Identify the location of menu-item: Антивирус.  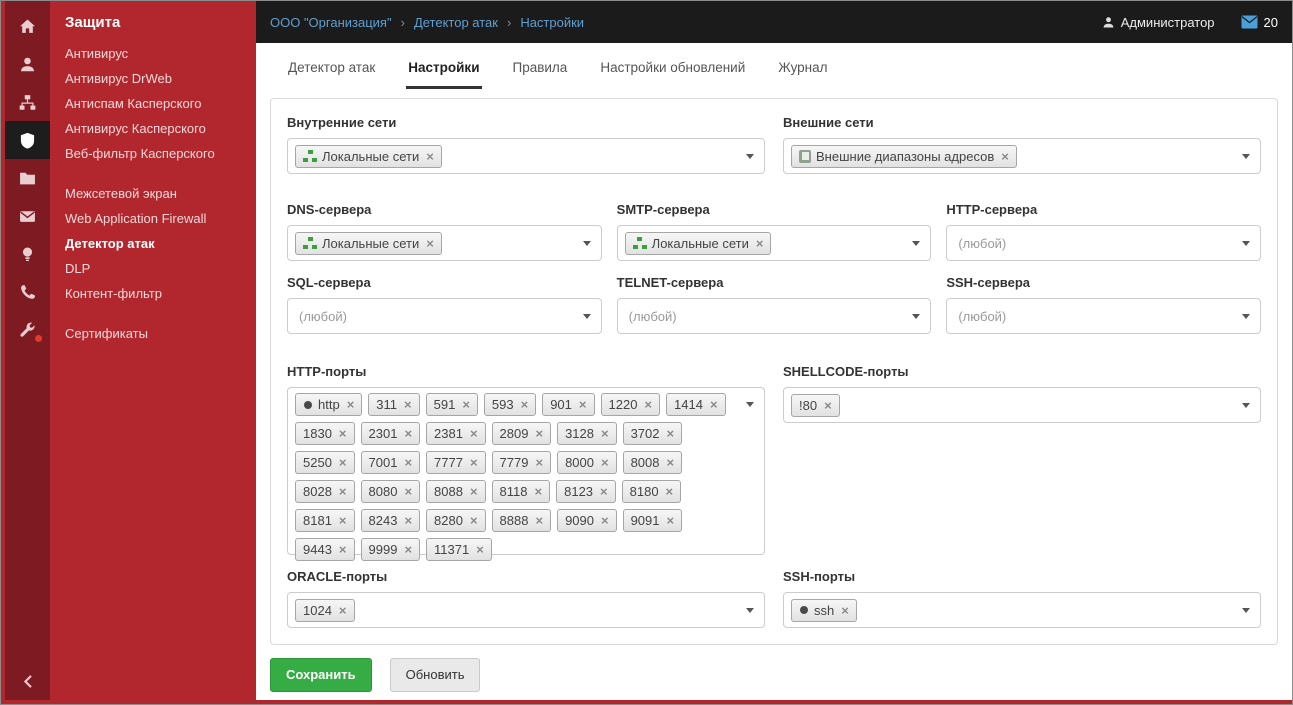
(155, 53).